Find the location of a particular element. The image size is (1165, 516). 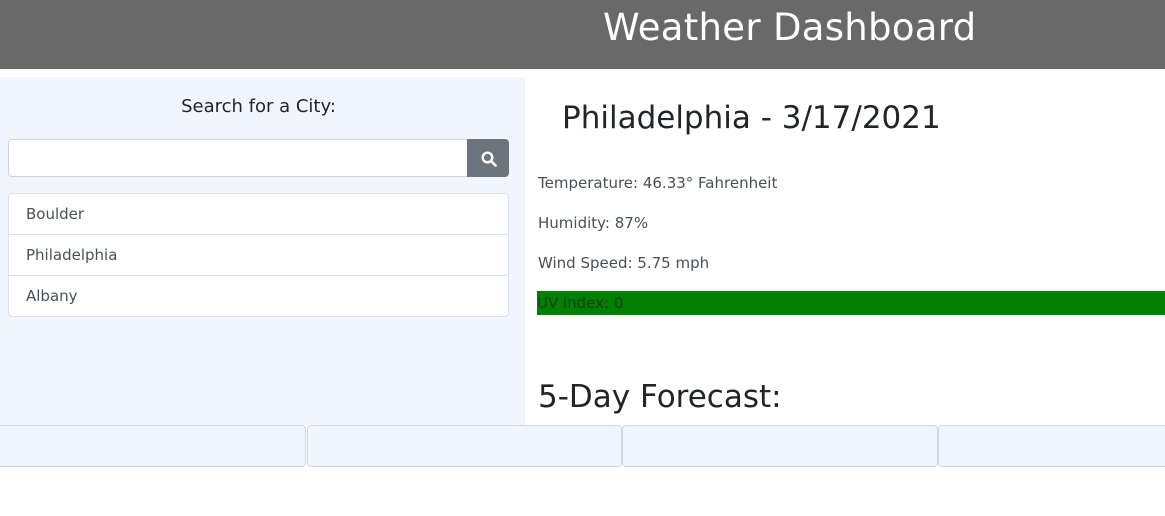

search-history-list: Boulder Philadelphia Albany is located at coordinates (258, 255).